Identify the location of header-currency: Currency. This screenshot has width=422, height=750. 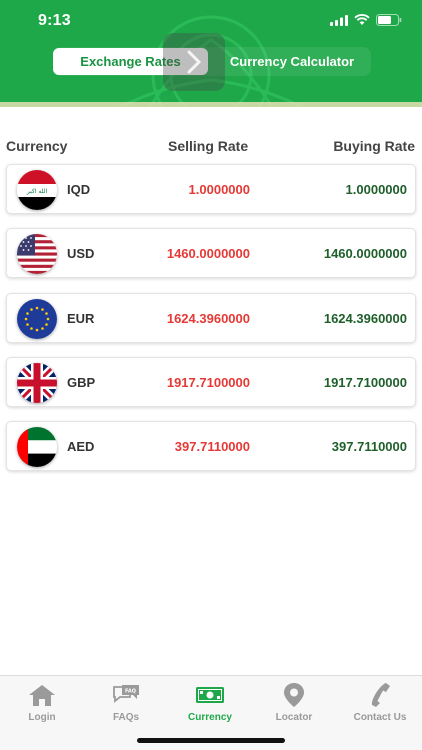
(37, 146).